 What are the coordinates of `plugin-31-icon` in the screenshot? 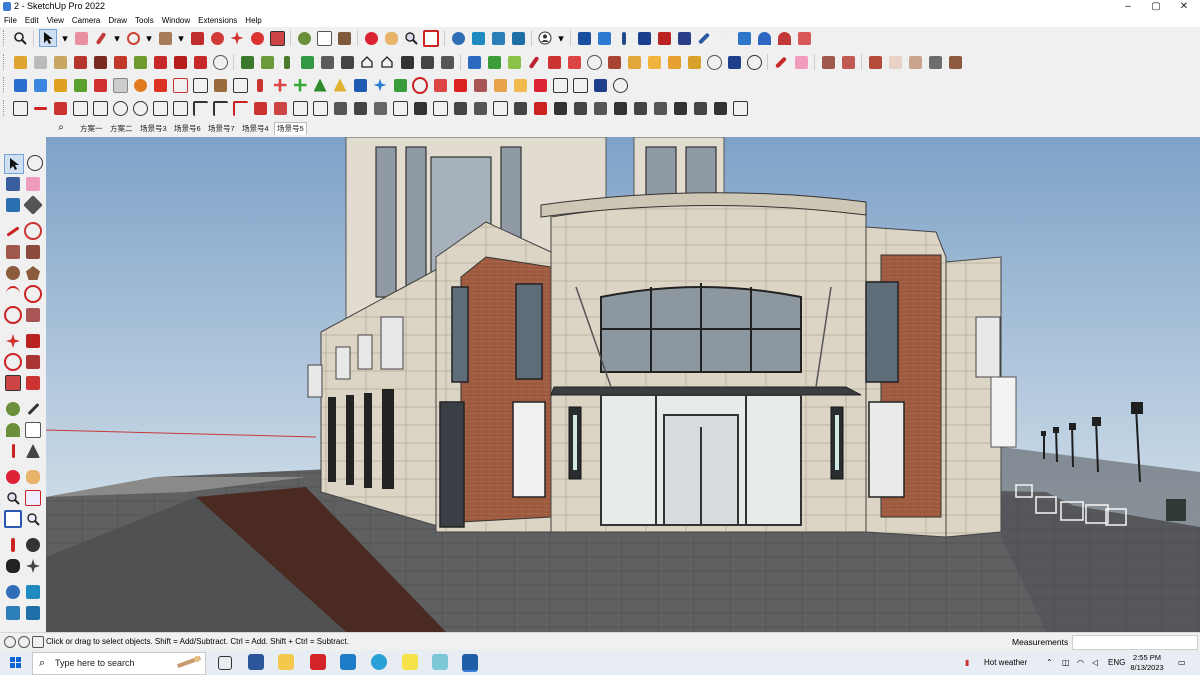 It's located at (620, 85).